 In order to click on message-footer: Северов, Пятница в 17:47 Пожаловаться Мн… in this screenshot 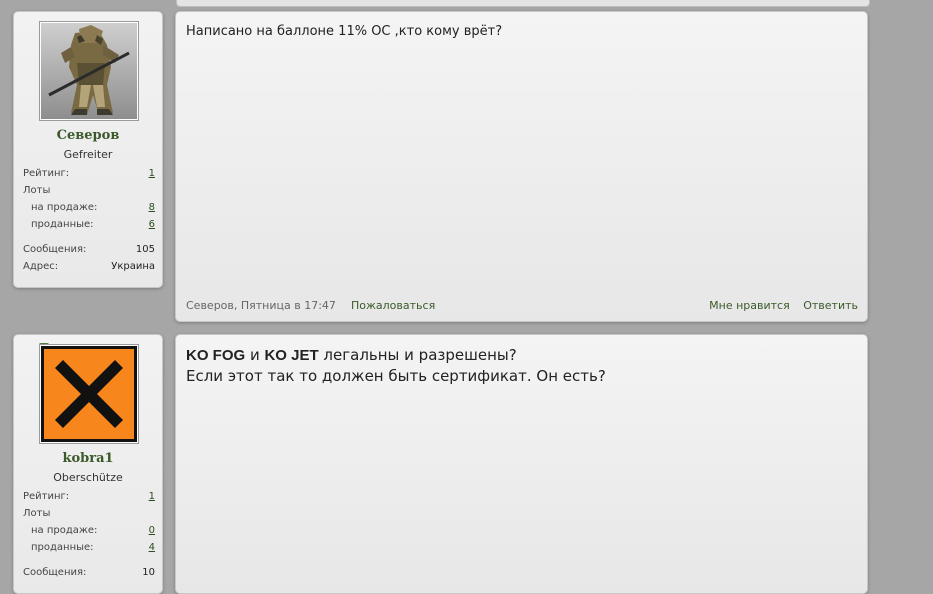, I will do `click(522, 306)`.